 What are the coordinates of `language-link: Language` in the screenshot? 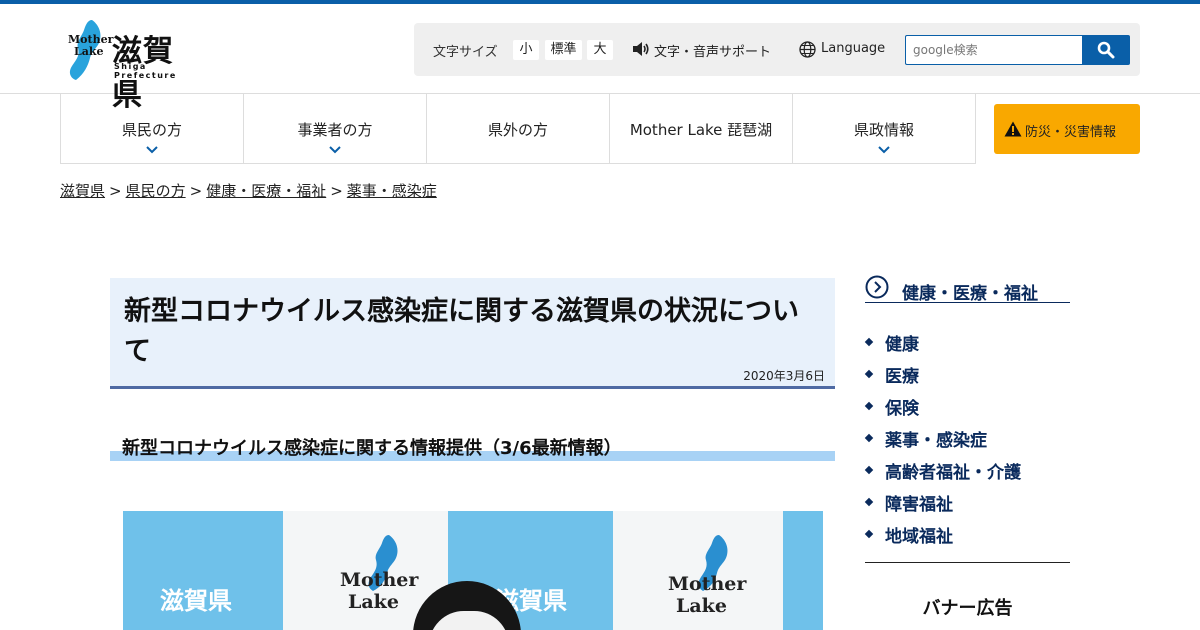 It's located at (853, 48).